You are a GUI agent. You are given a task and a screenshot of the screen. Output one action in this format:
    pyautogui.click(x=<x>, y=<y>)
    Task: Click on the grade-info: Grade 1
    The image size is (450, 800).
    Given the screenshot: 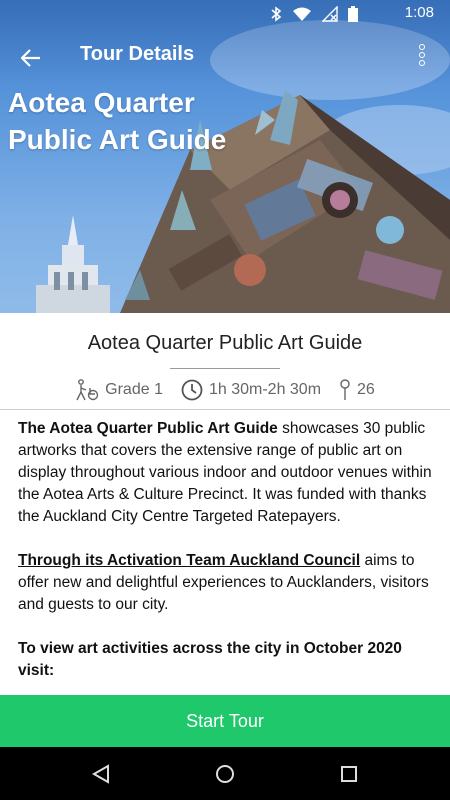 What is the action you would take?
    pyautogui.click(x=119, y=390)
    